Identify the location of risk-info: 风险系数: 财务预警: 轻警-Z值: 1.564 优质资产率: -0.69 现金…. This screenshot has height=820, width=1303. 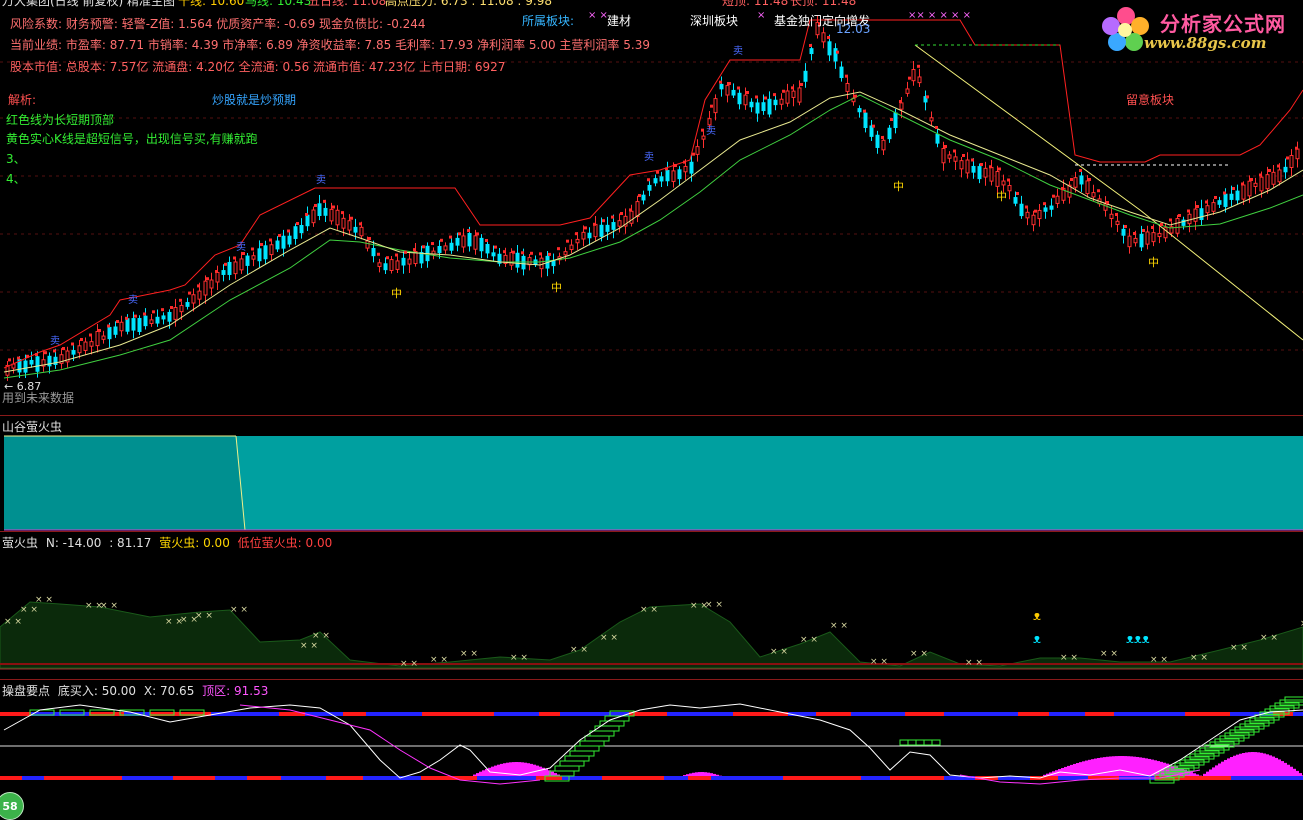
(218, 23).